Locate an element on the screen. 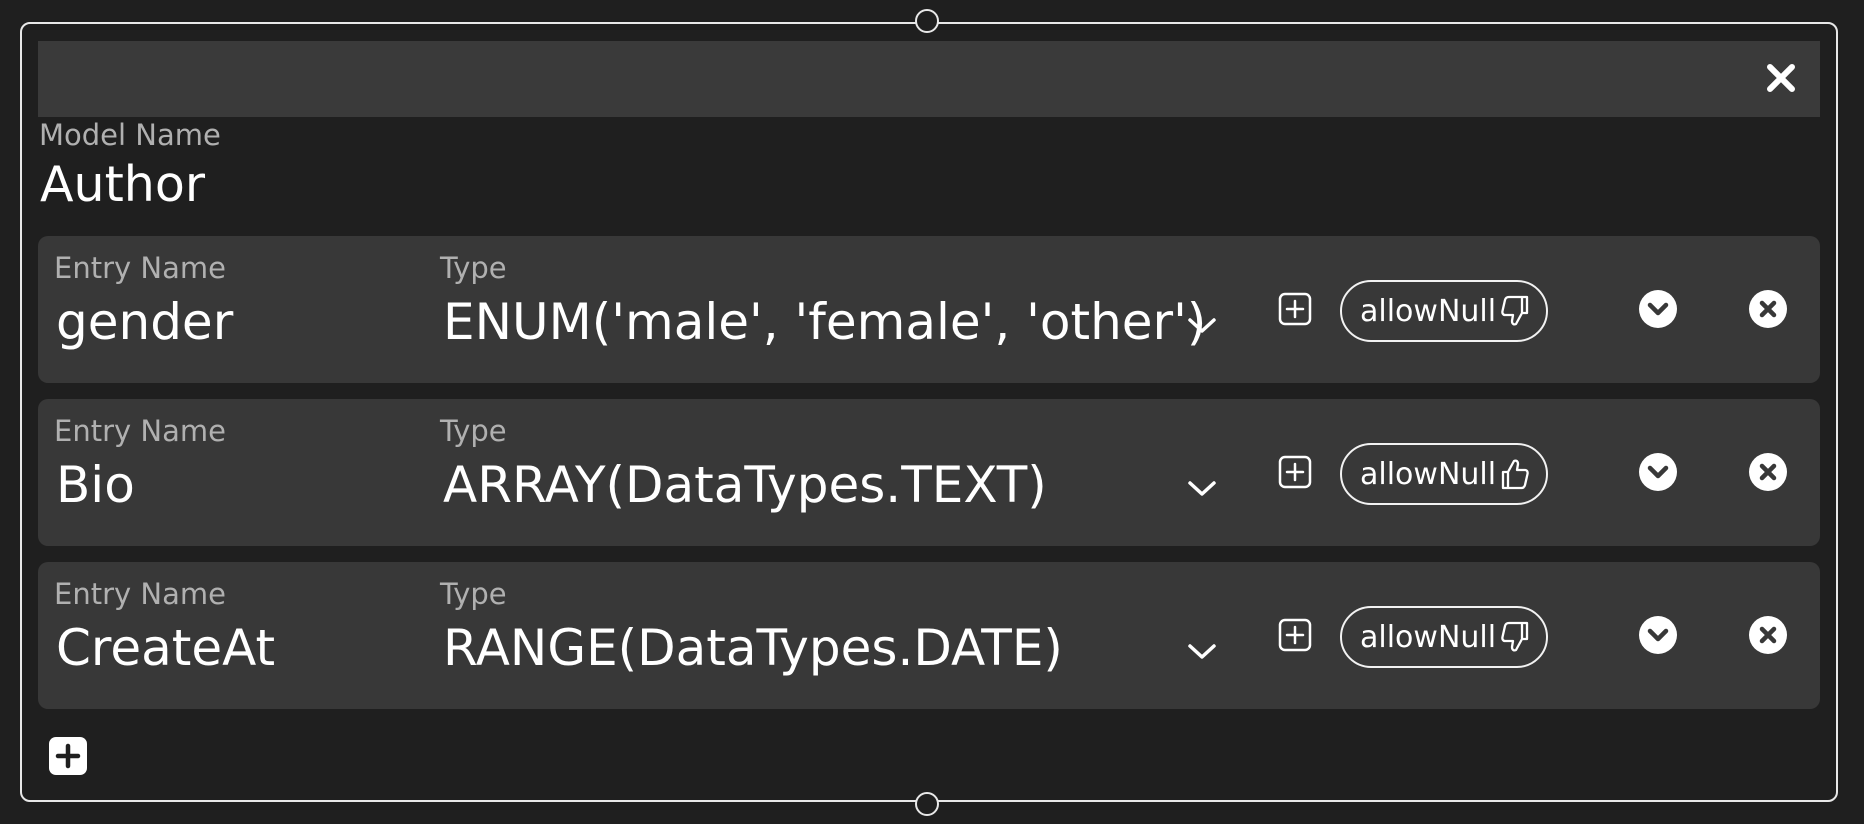  entry-name-input: CreateAt is located at coordinates (165, 648).